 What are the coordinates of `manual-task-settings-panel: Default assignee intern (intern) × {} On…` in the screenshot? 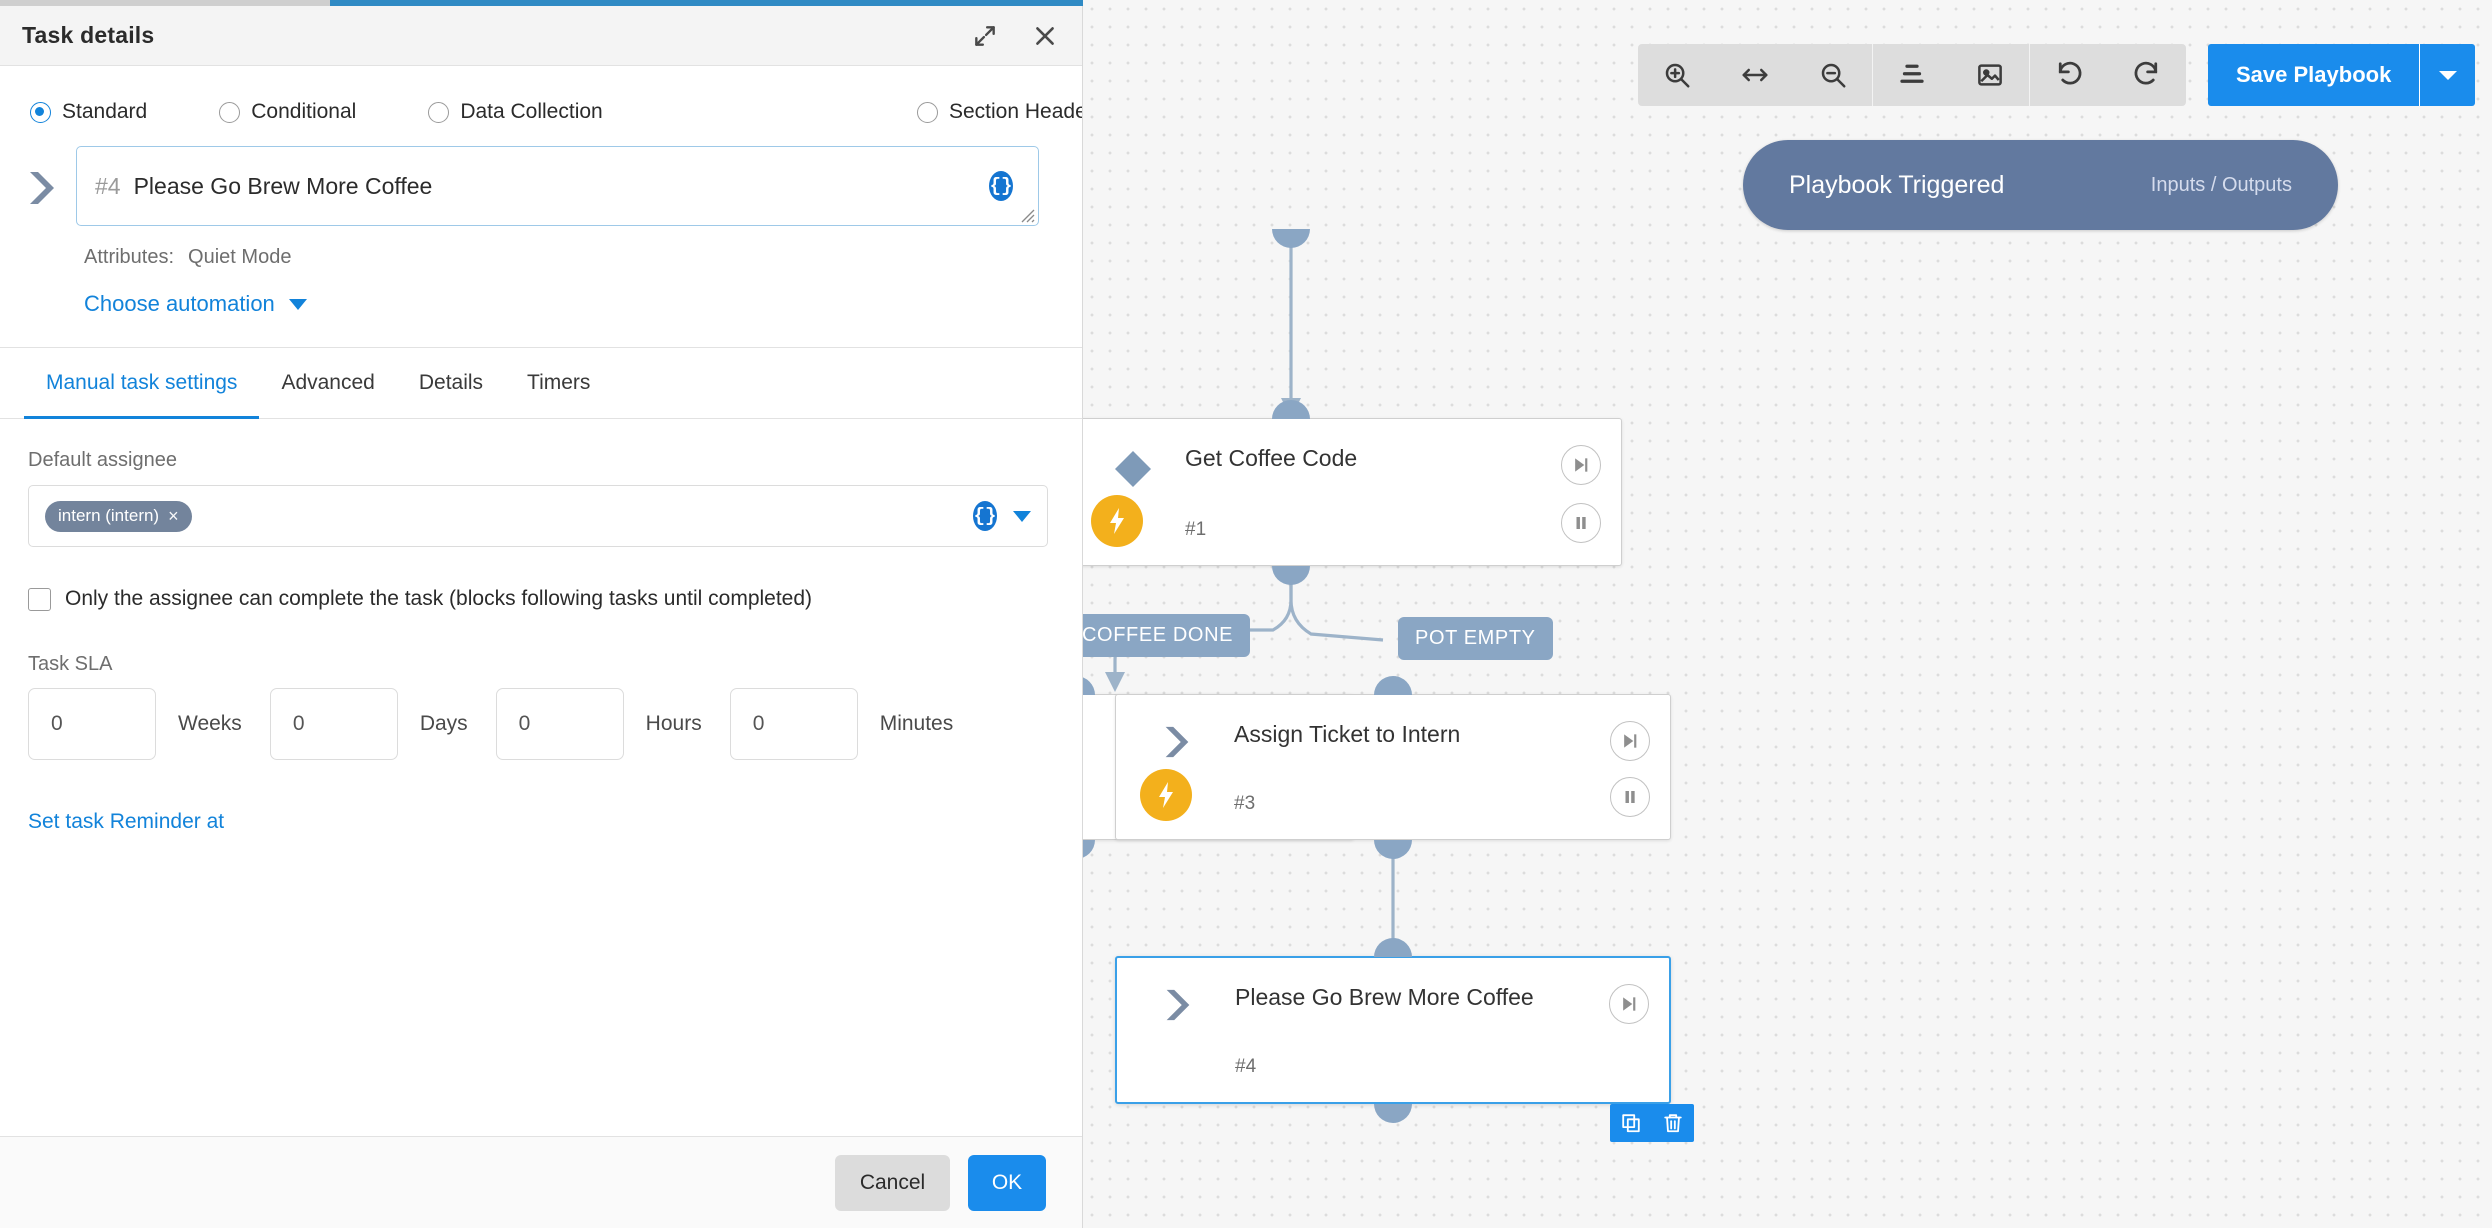 It's located at (541, 626).